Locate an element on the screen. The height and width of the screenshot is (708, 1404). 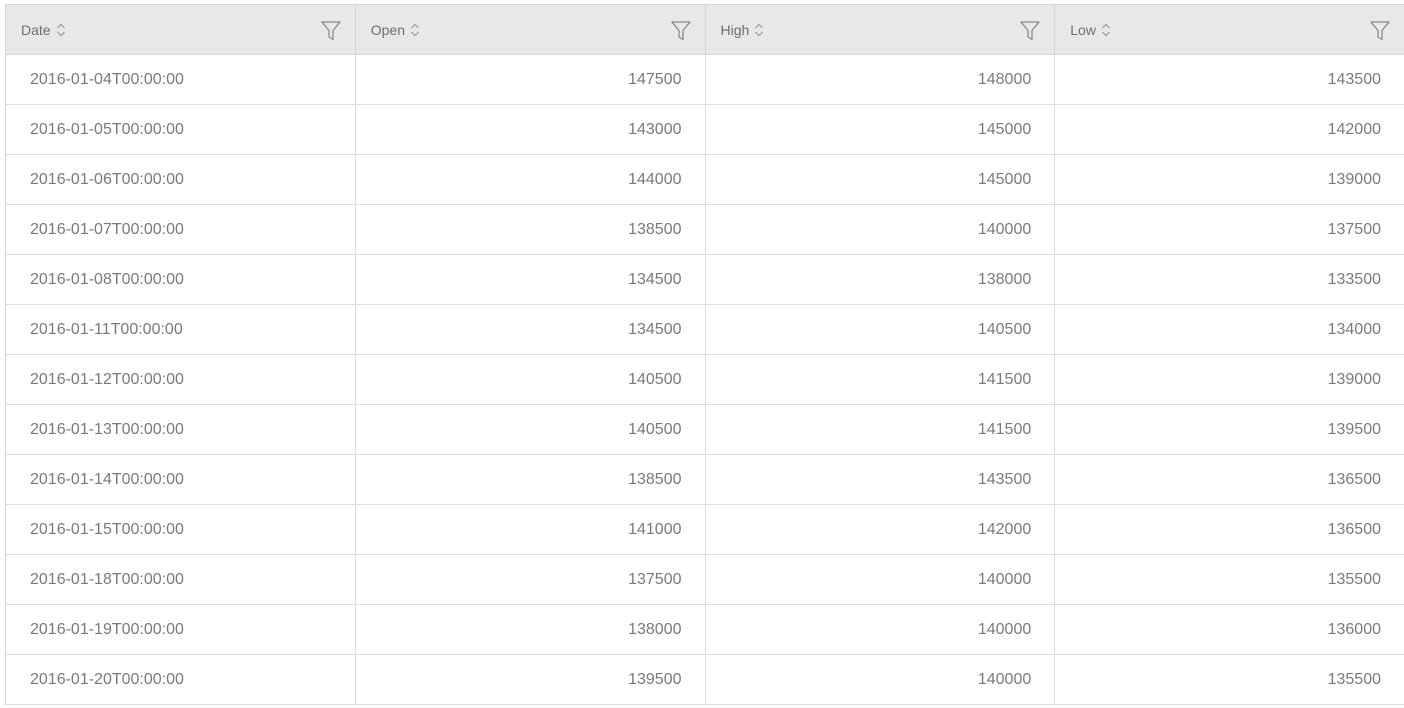
table-row: 2016-01-18T00:00:00 137500 140000 135500 is located at coordinates (705, 580).